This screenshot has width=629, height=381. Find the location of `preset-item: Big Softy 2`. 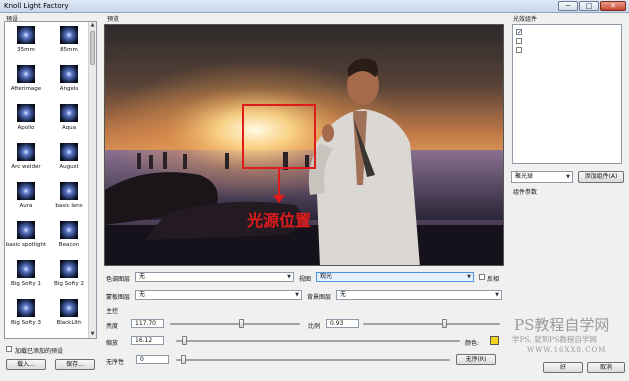

preset-item: Big Softy 2 is located at coordinates (69, 277).